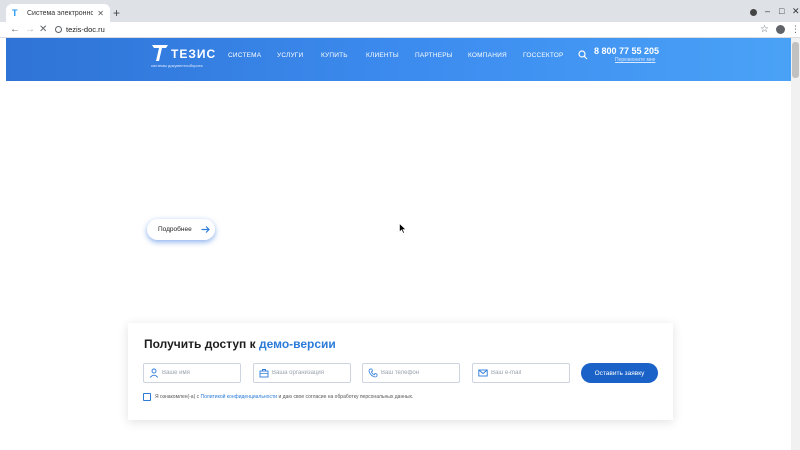  What do you see at coordinates (334, 55) in the screenshot?
I see `nav-item-buy: КУПИТЬ` at bounding box center [334, 55].